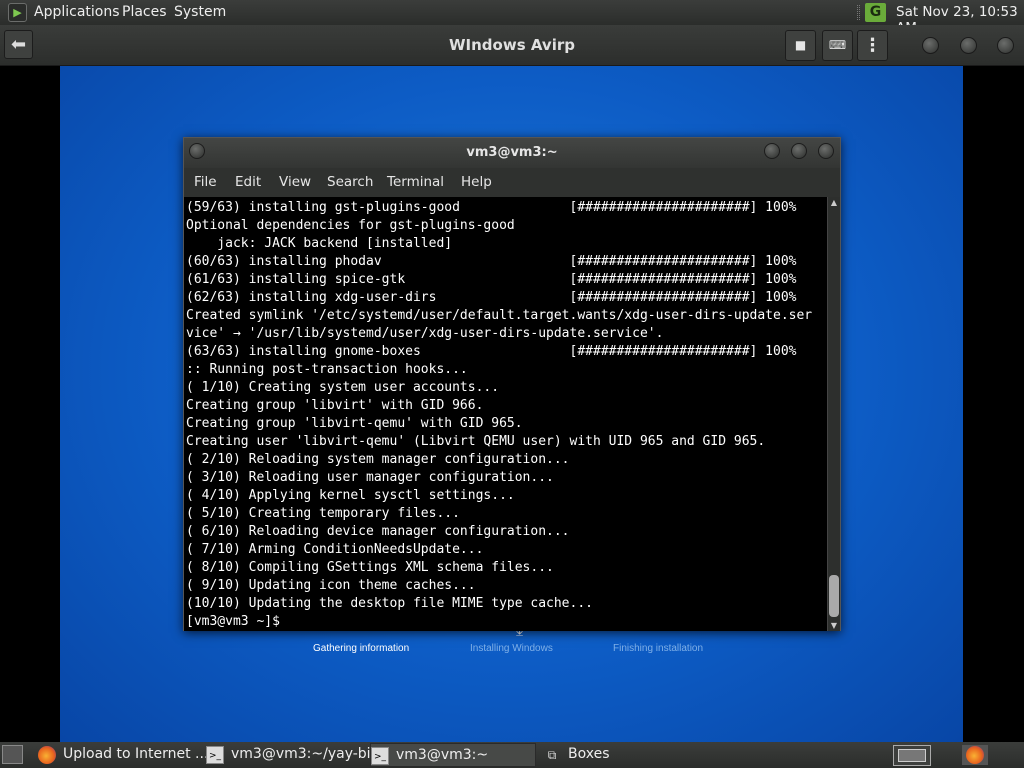 This screenshot has width=1024, height=768. What do you see at coordinates (834, 625) in the screenshot?
I see `scroll-down-icon: ▼` at bounding box center [834, 625].